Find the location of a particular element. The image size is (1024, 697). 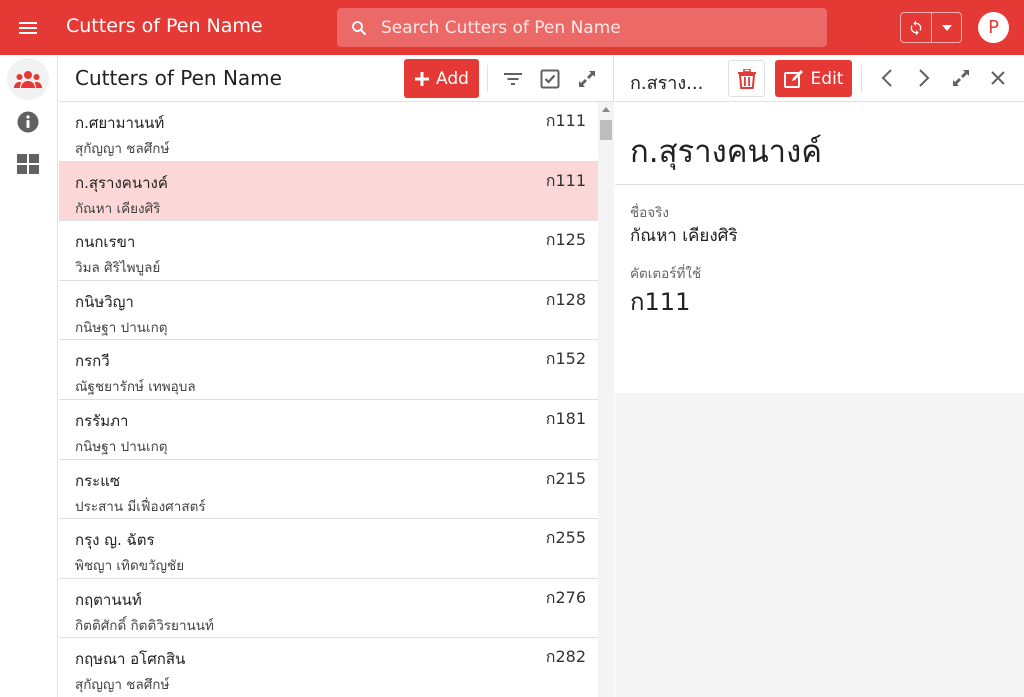

list-item: กนิษวิญากนิษฐา ปานเกตุ ก128 is located at coordinates (328, 311).